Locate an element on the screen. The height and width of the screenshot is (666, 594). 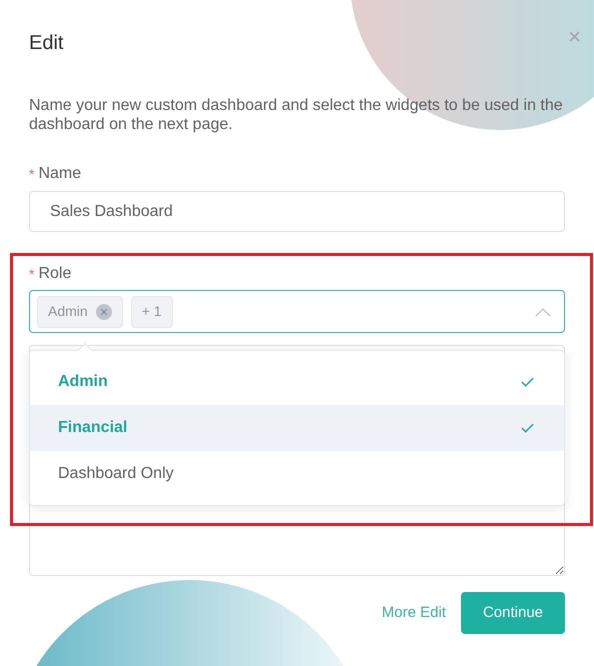
remove-tag-icon is located at coordinates (104, 312).